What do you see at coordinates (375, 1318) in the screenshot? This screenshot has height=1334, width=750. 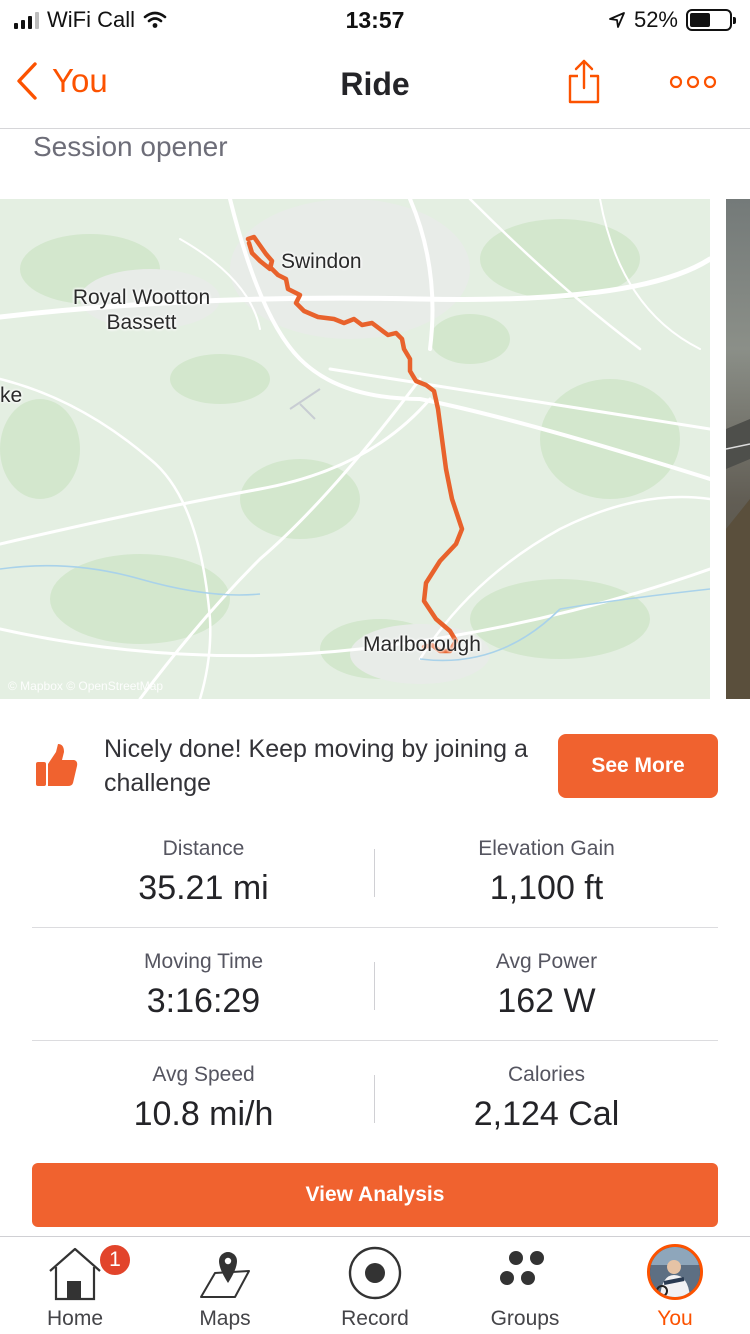 I see `tab-label: Record` at bounding box center [375, 1318].